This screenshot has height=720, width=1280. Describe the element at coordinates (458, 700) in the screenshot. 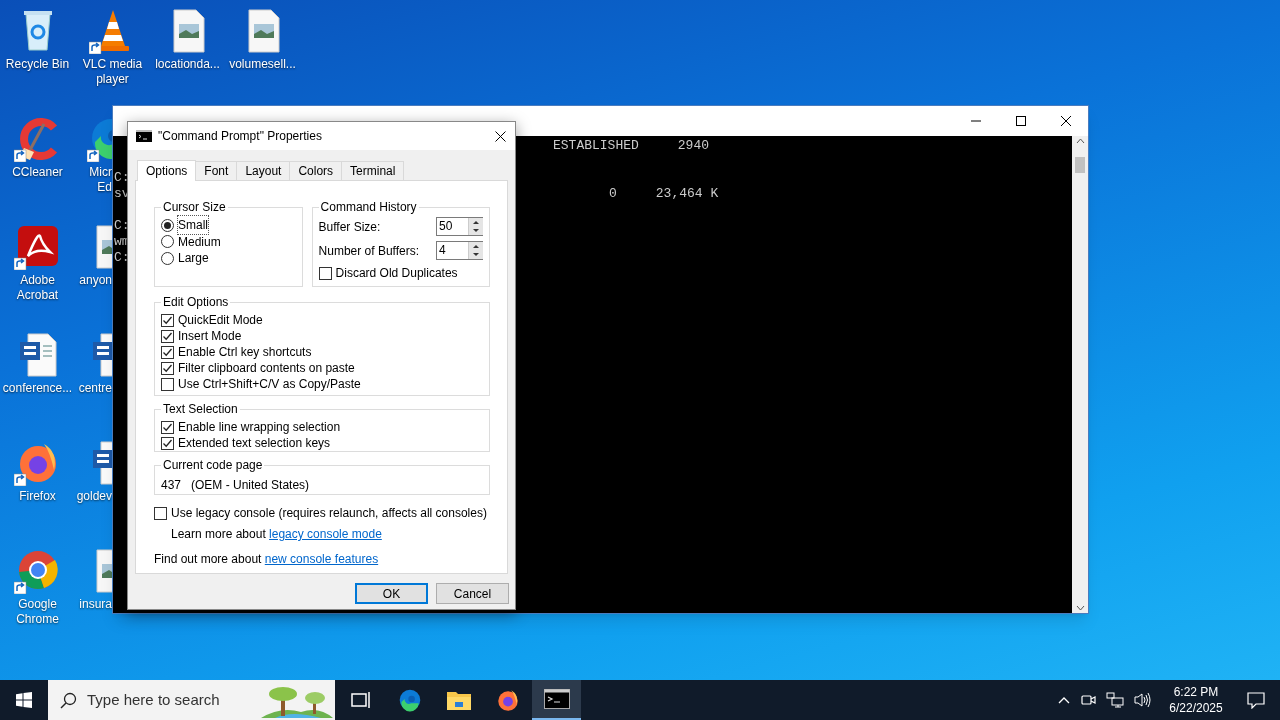

I see `folder-icon` at that location.